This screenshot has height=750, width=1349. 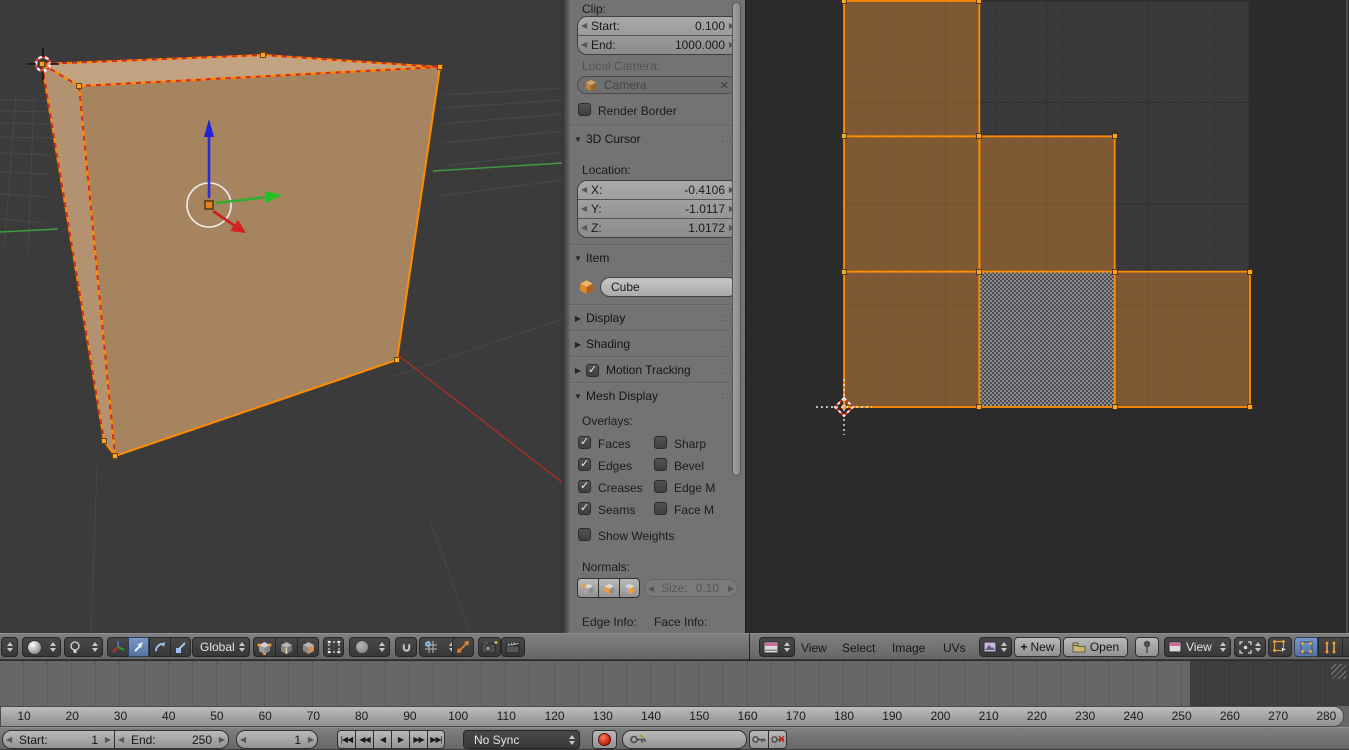 What do you see at coordinates (458, 716) in the screenshot?
I see `ruler-frame-number: 100` at bounding box center [458, 716].